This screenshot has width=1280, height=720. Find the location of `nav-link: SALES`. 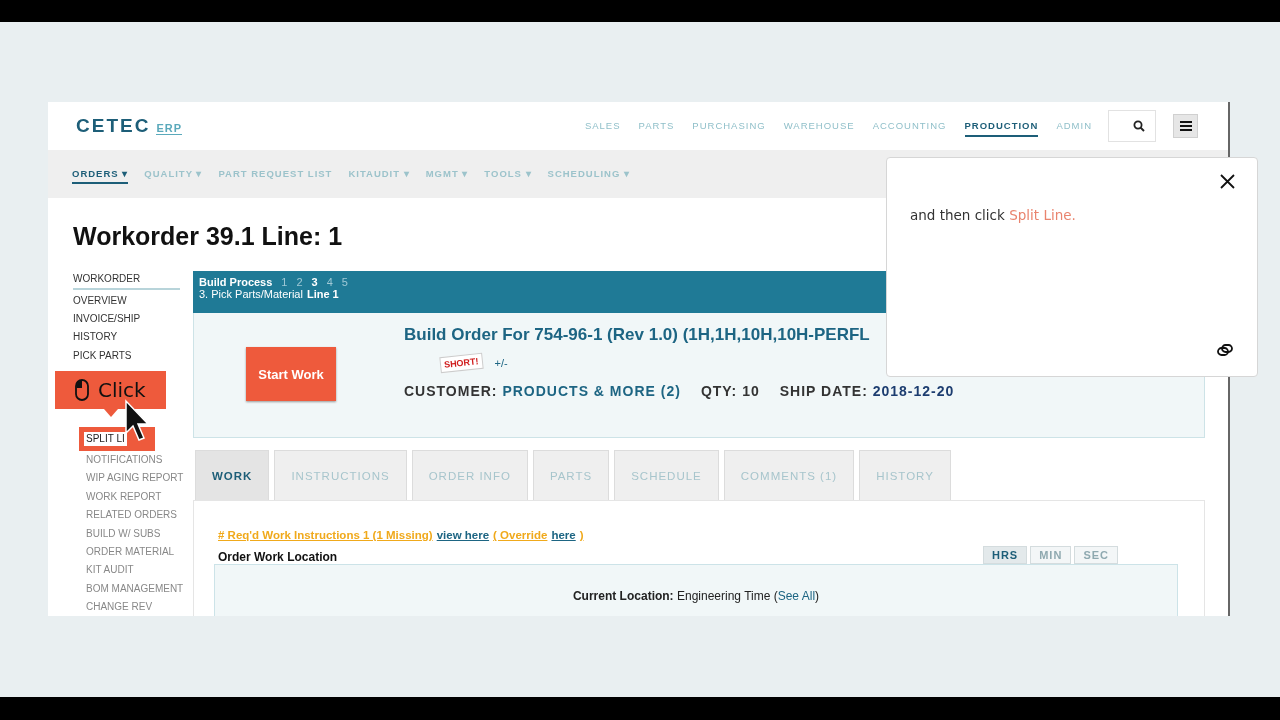

nav-link: SALES is located at coordinates (602, 126).